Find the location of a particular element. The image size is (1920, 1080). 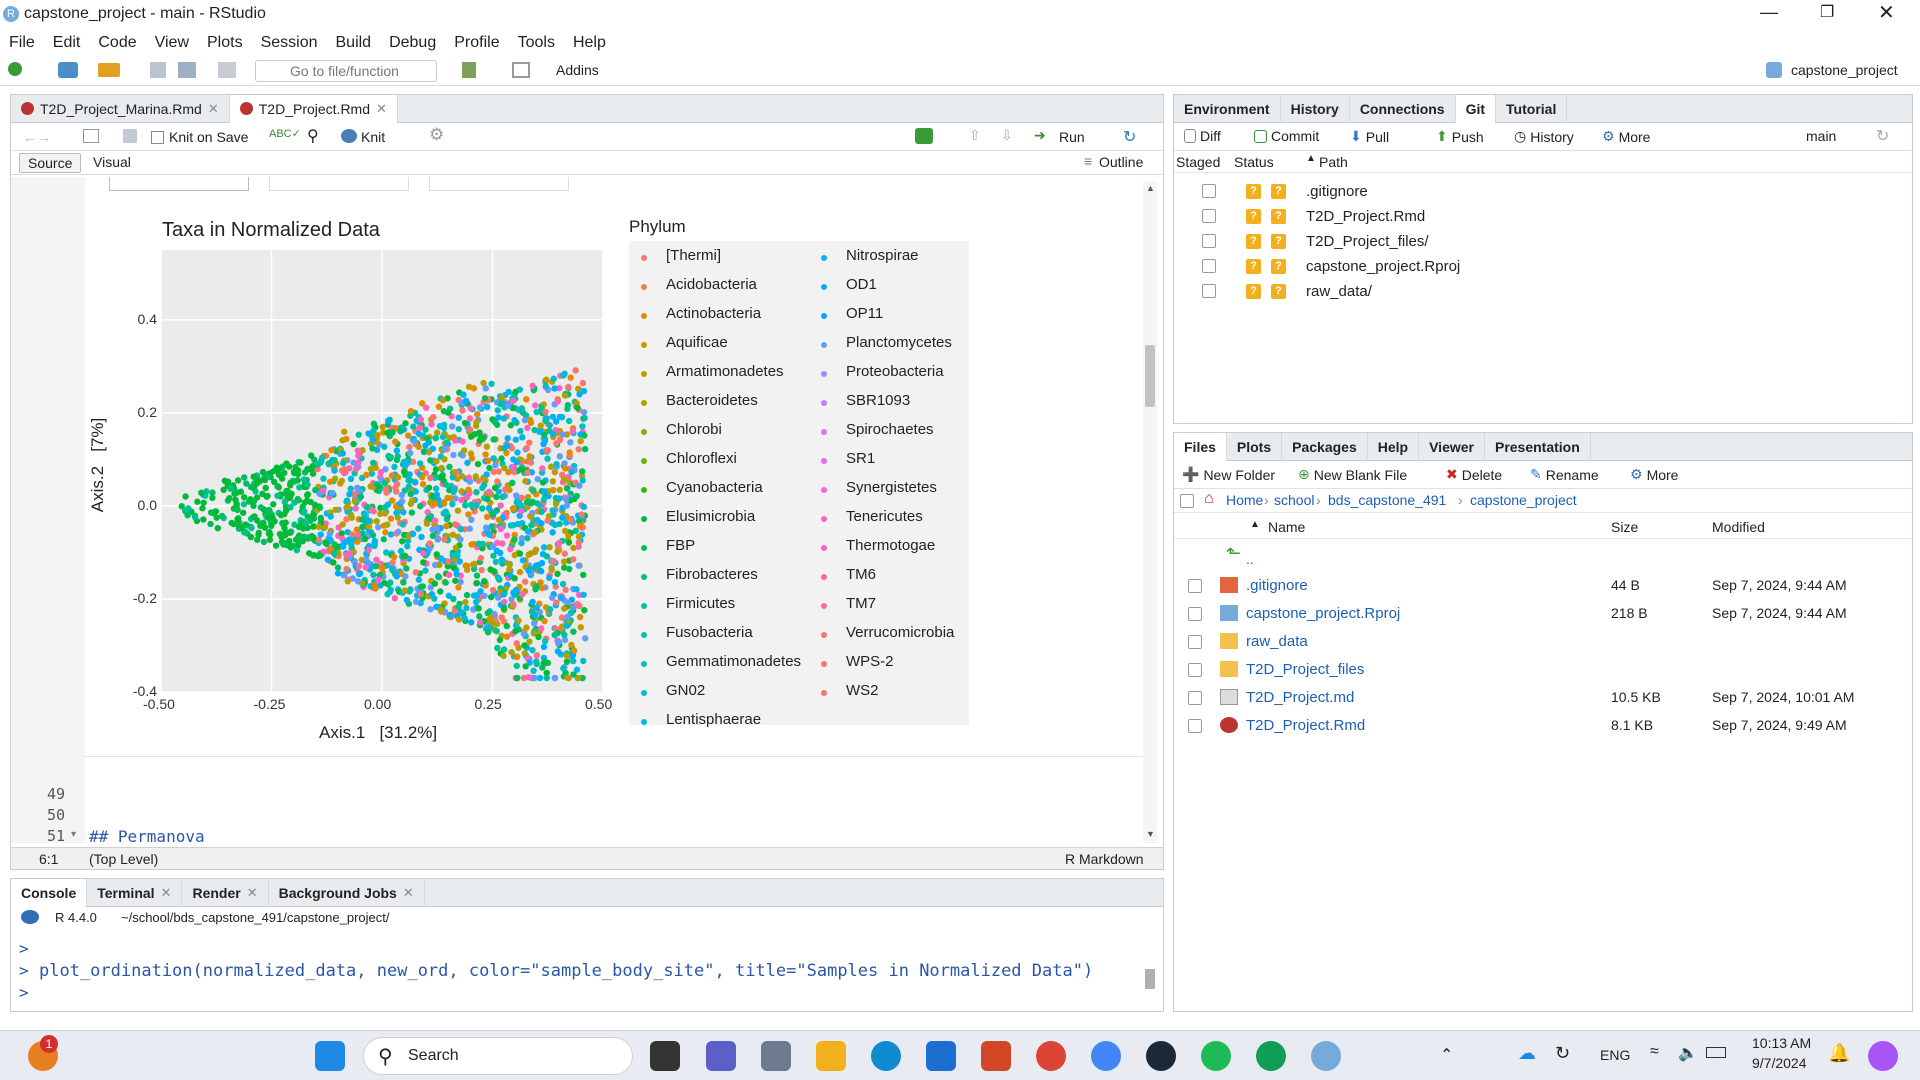

file-name: .gitignore is located at coordinates (1277, 585).